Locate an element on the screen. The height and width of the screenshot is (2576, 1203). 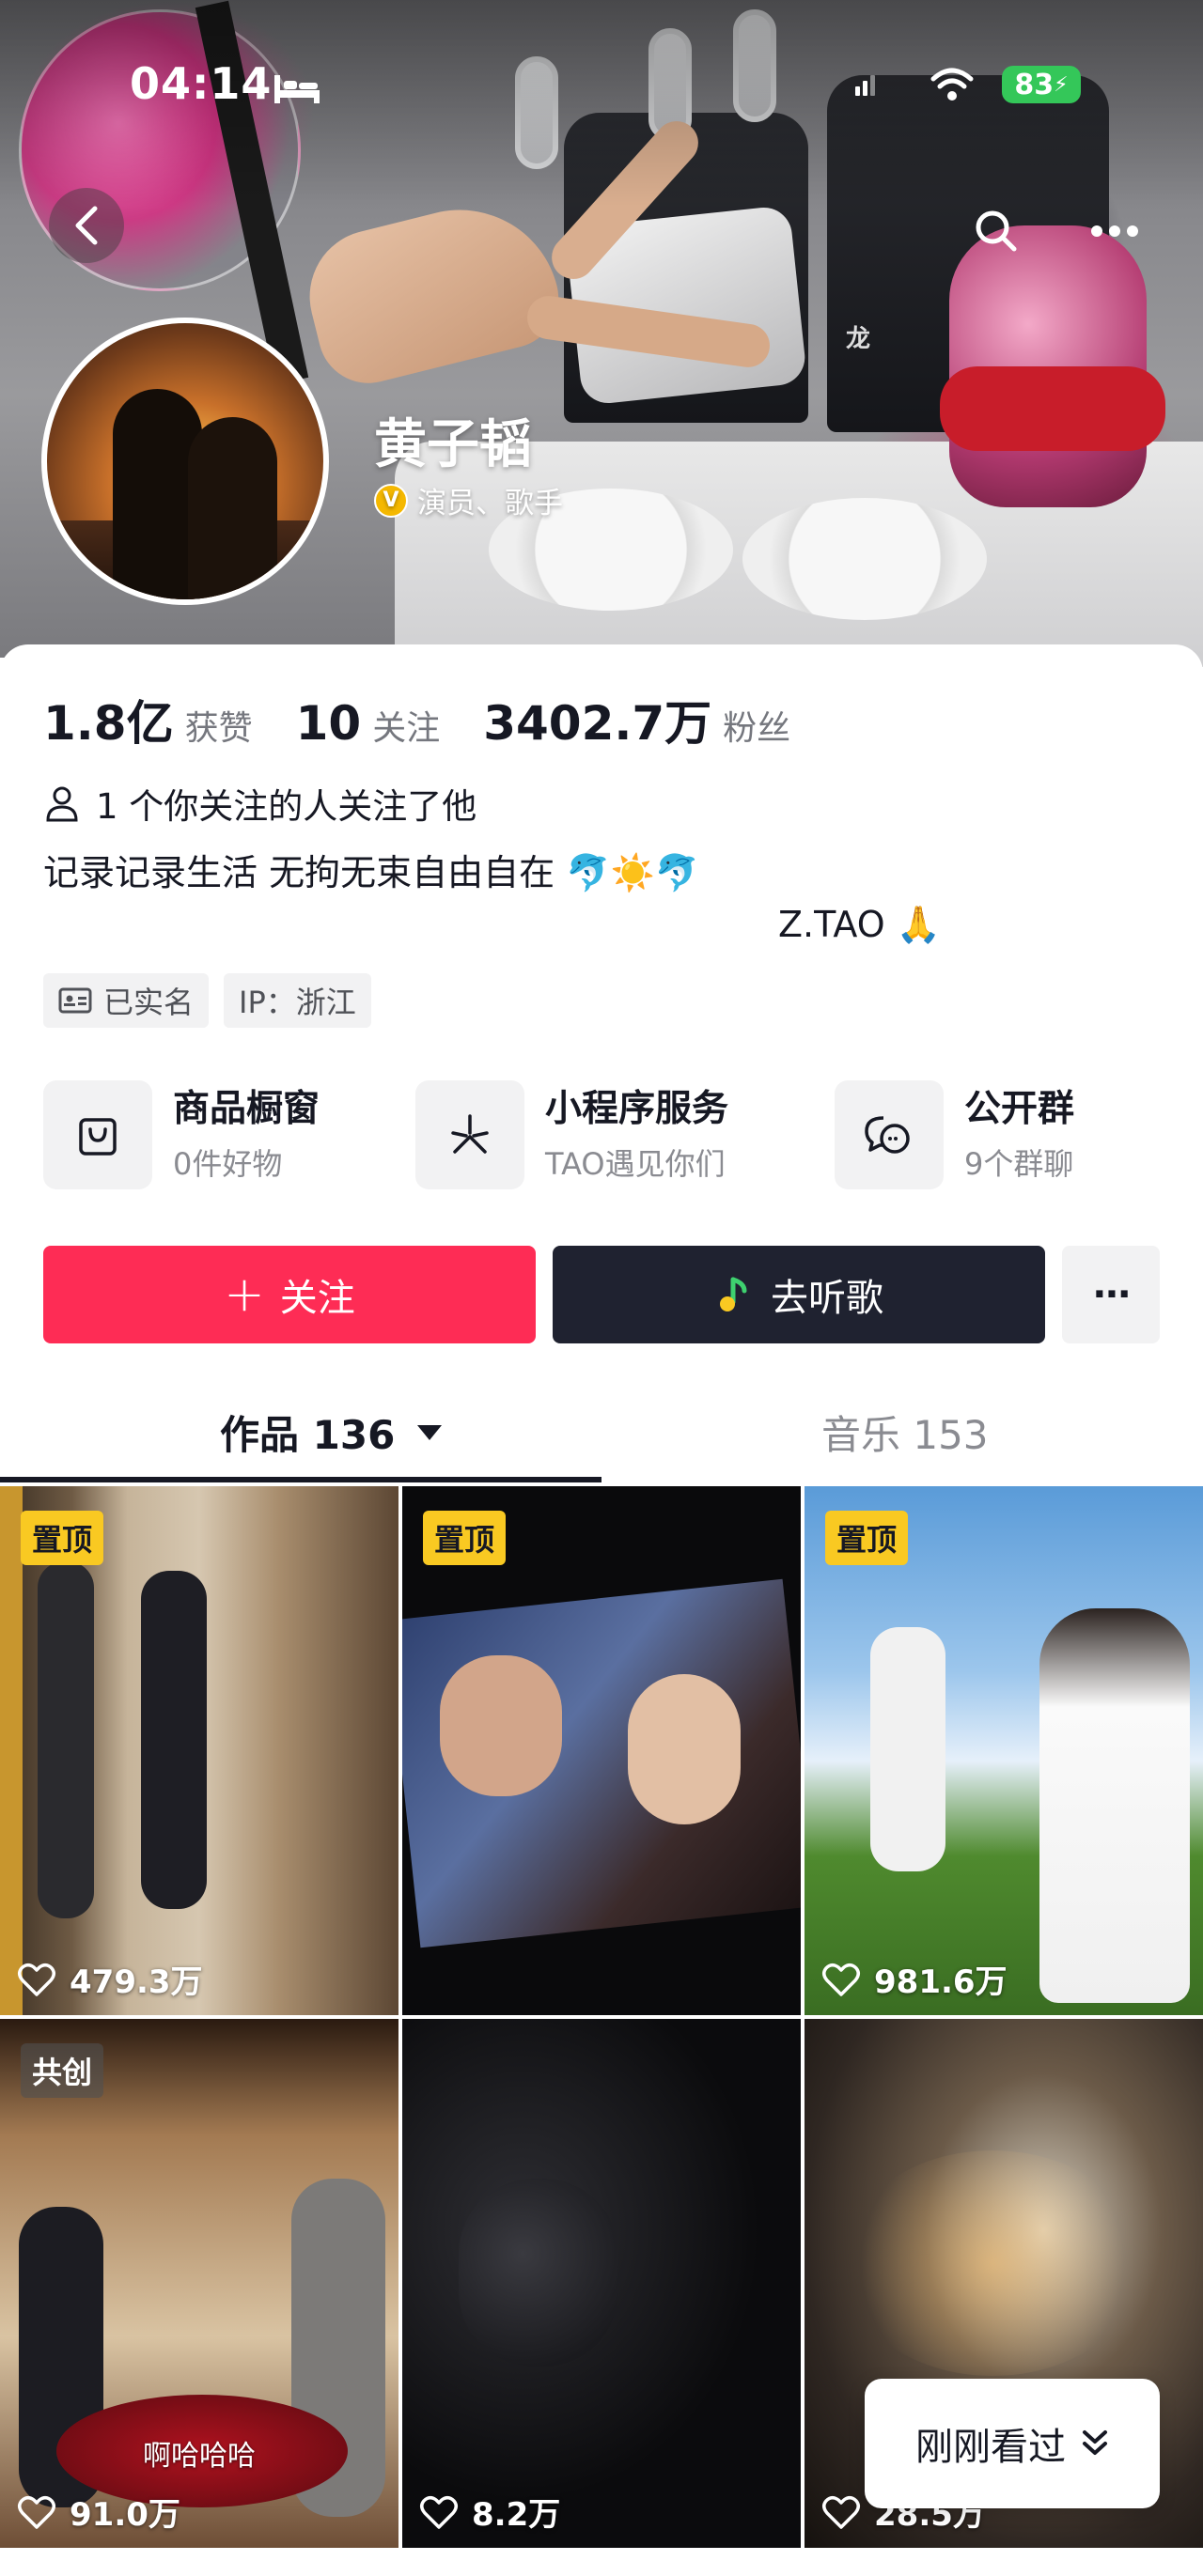
thumb-door is located at coordinates (11, 1750).